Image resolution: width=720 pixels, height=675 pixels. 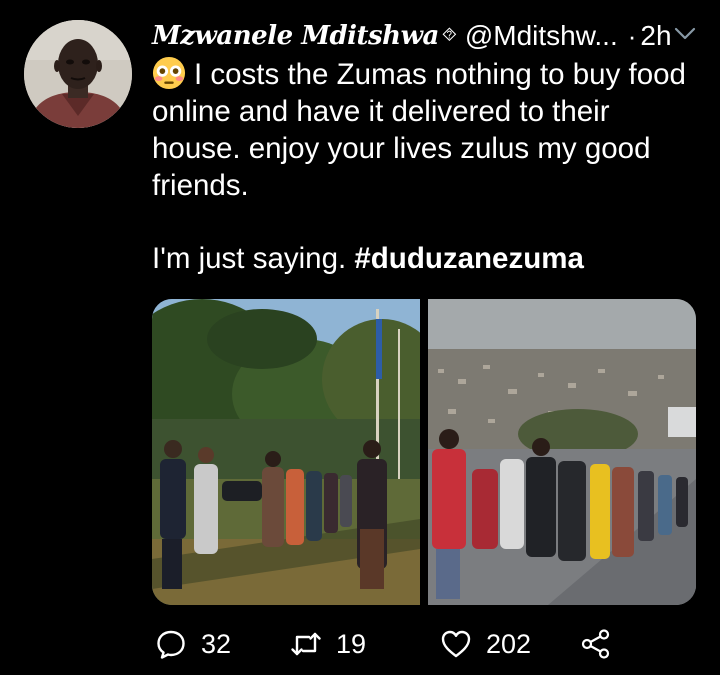 I want to click on tweet-header: Mzwanele Mditshwa ⯑ @Mditshw... · 2h, so click(x=426, y=36).